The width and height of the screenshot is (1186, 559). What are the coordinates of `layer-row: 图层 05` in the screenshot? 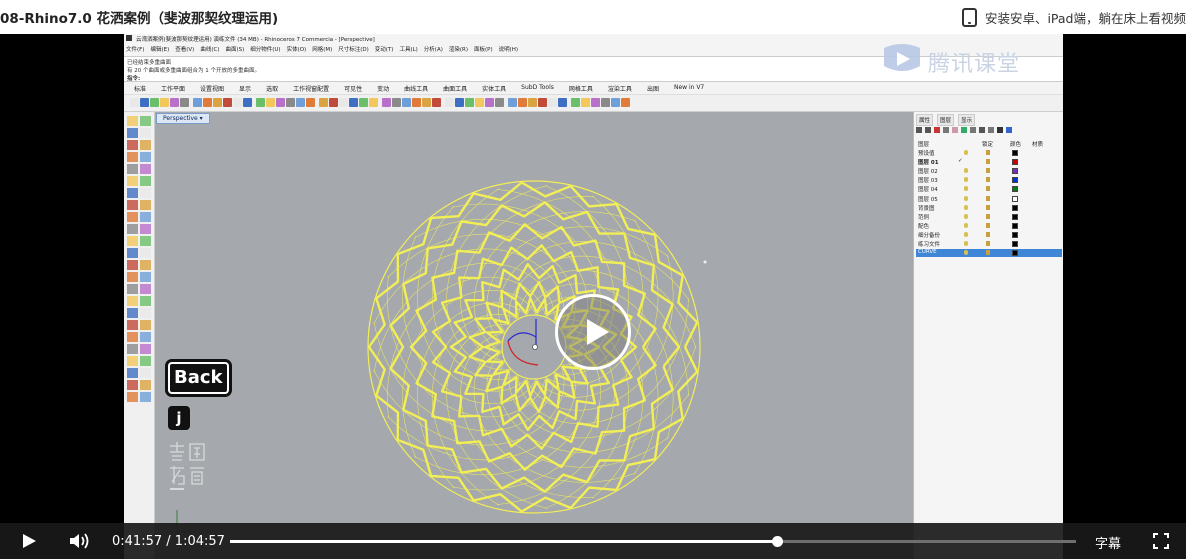 It's located at (989, 199).